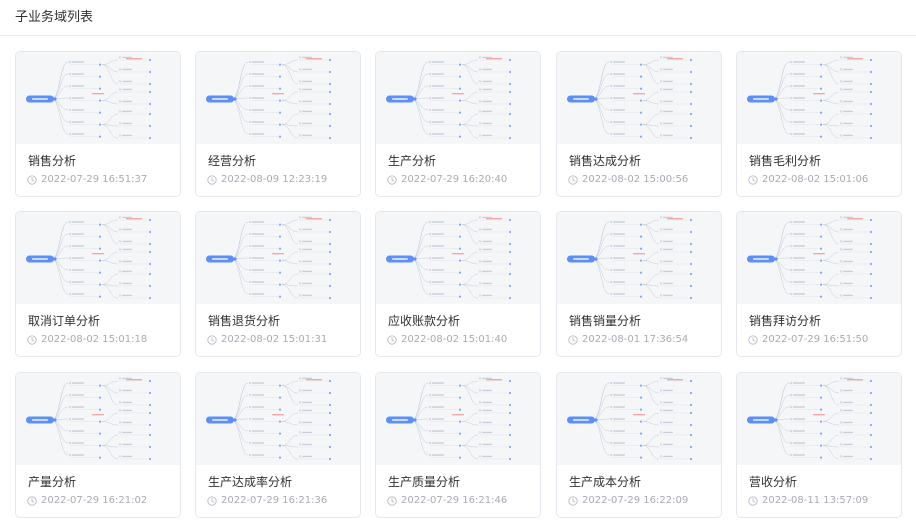 The image size is (916, 526). What do you see at coordinates (635, 339) in the screenshot?
I see `card-time-text: 2022-08-01 17:36:54` at bounding box center [635, 339].